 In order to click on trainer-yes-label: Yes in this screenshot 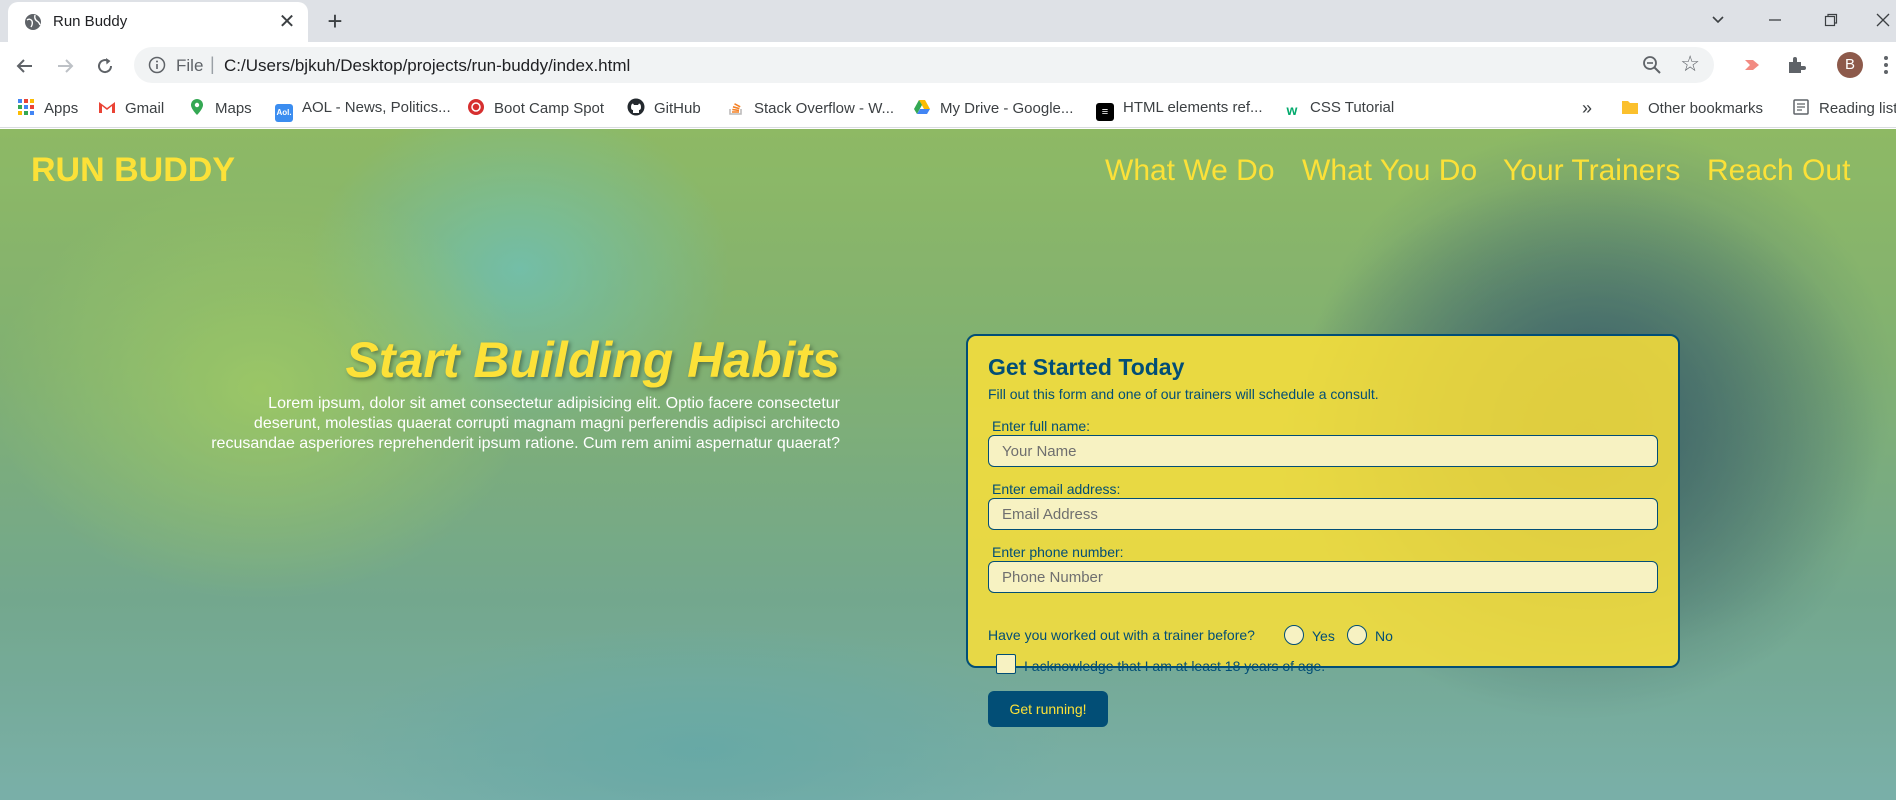, I will do `click(1323, 636)`.